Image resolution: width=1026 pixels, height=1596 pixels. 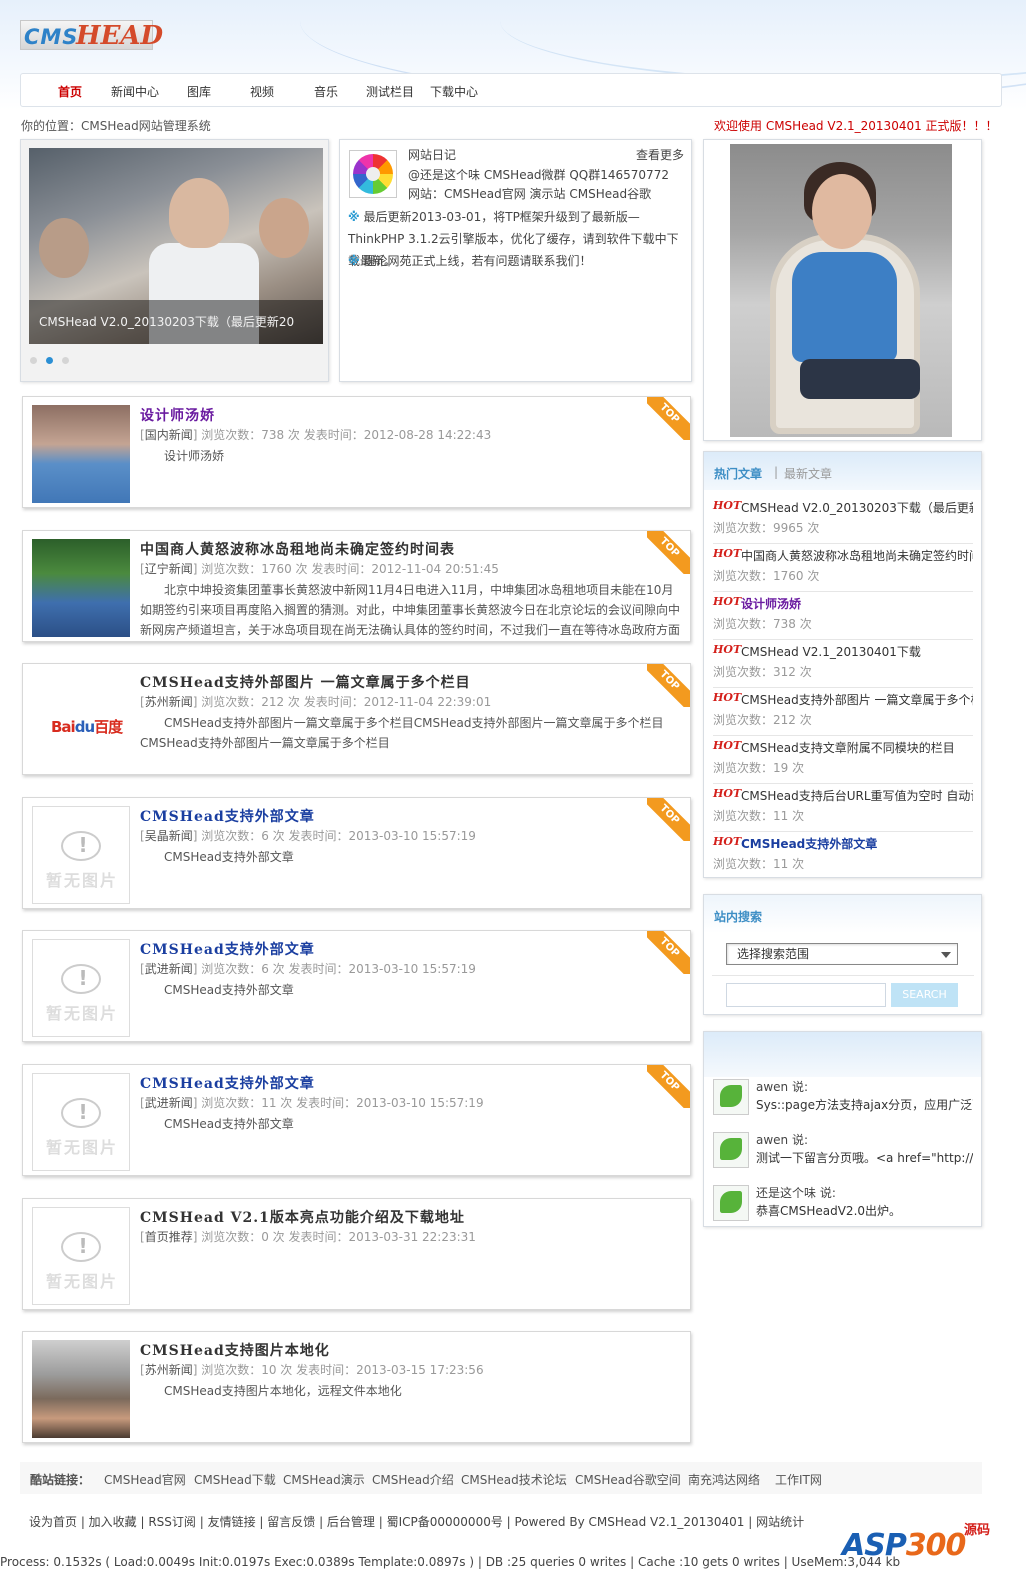 I want to click on guestbook-message: Sys::page方法支持ajax分页，应用广泛而, so click(x=864, y=1104).